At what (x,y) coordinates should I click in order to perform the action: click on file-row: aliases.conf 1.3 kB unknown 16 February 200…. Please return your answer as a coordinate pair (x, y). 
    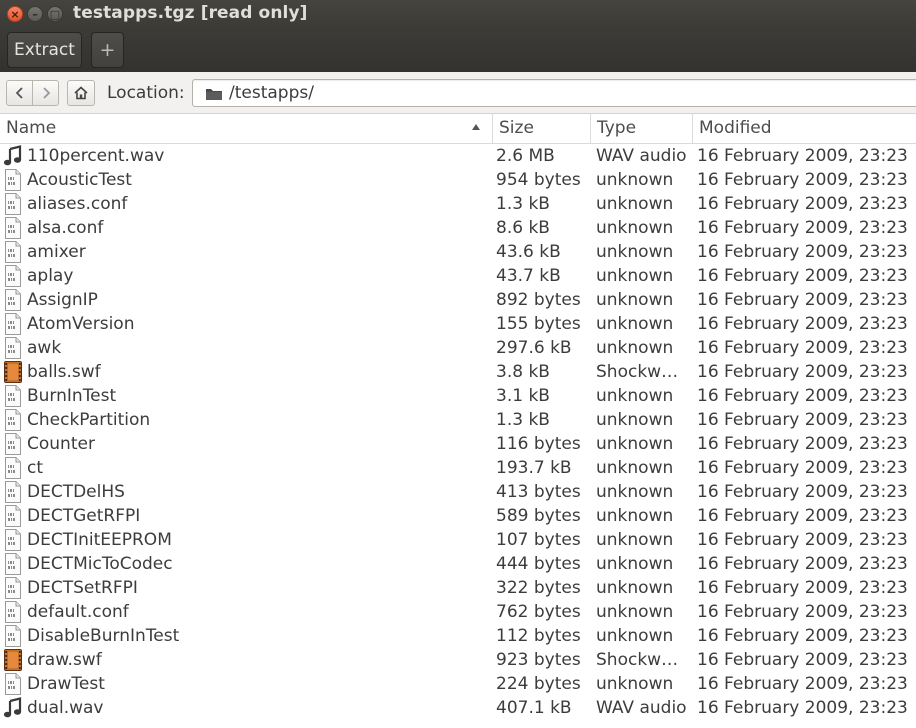
    Looking at the image, I should click on (458, 204).